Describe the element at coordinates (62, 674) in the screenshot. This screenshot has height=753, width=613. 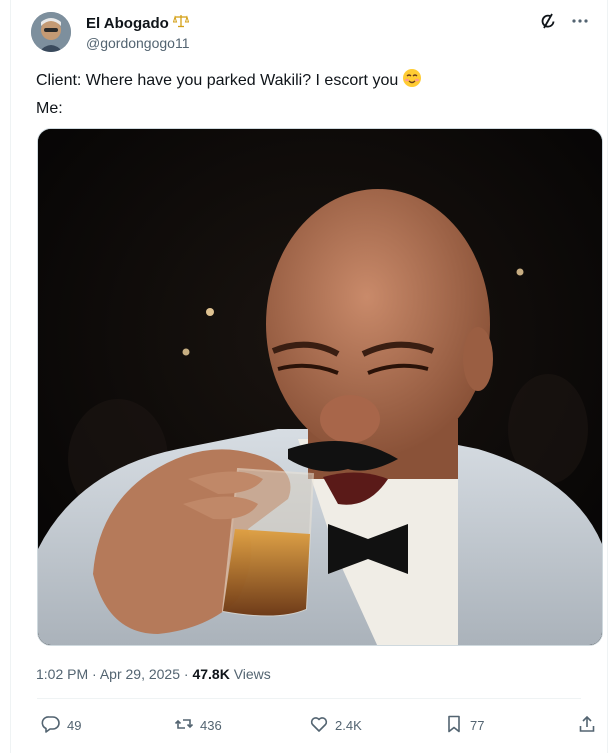
I see `tweet-time: 1:02 PM` at that location.